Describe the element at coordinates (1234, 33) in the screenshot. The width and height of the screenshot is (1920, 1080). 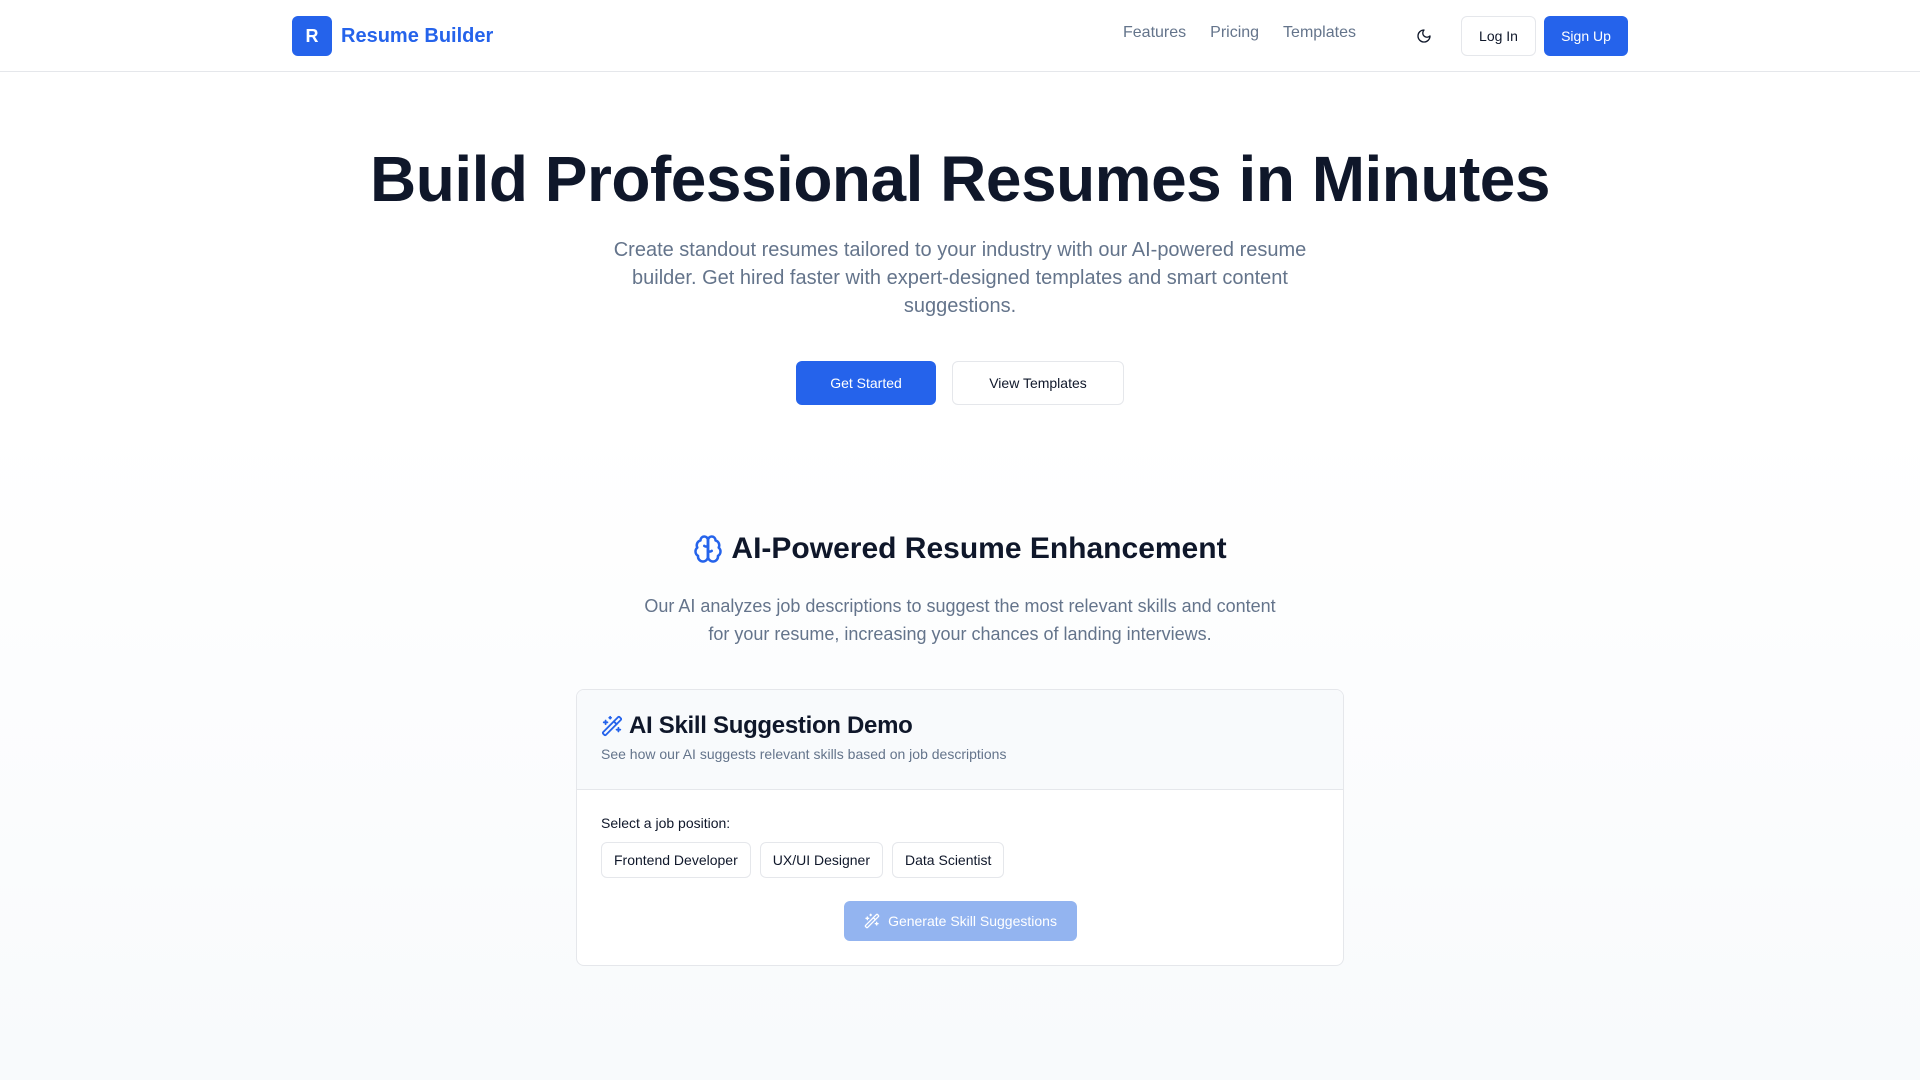
I see `nav-link-pricing: Pricing` at that location.